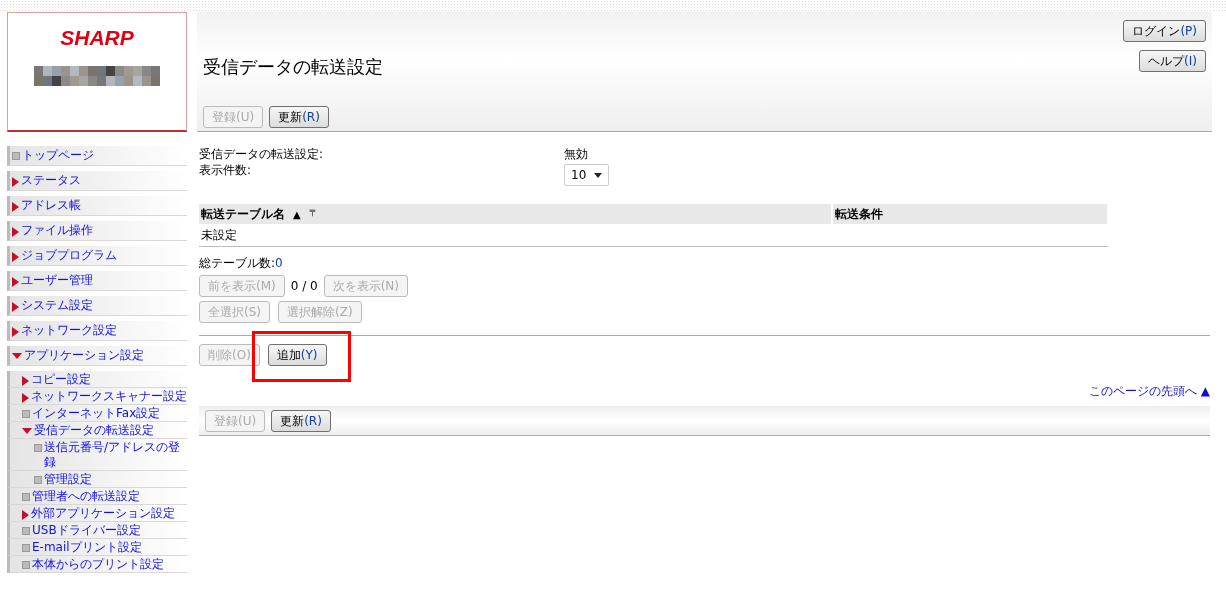  What do you see at coordinates (97, 306) in the screenshot?
I see `sidebar-item: システム設定` at bounding box center [97, 306].